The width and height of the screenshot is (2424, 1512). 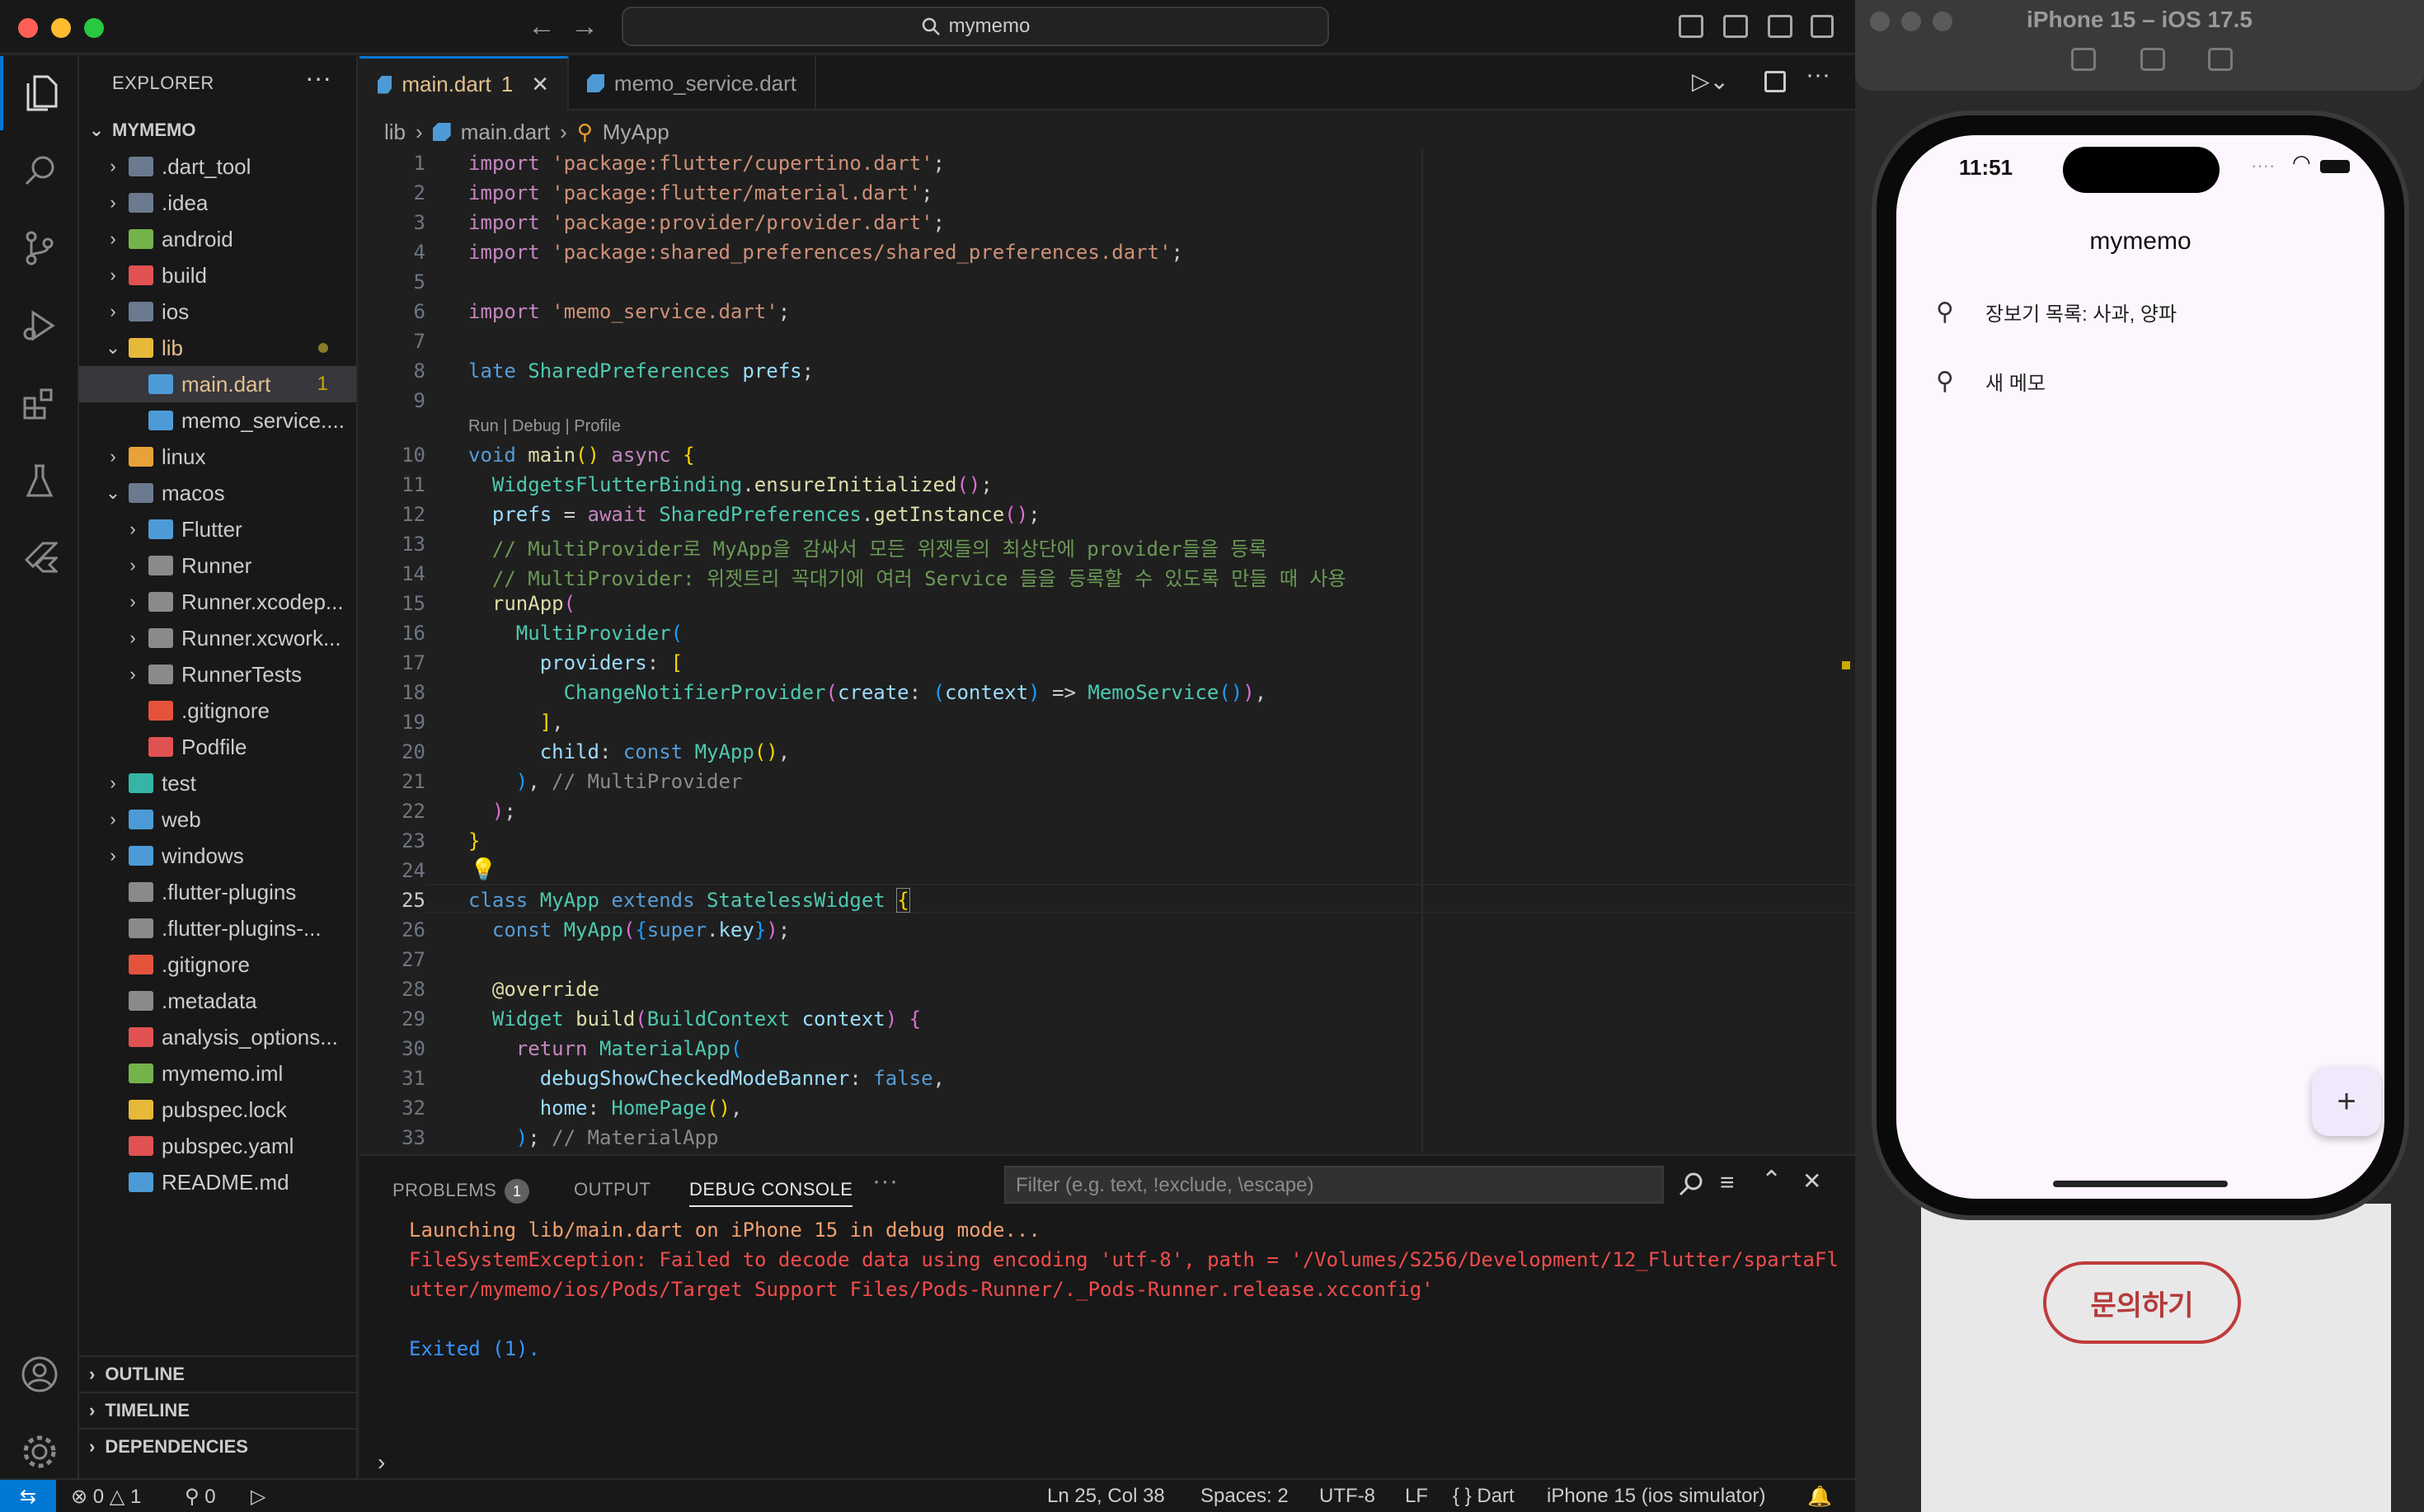 I want to click on screenshot-icon, so click(x=2152, y=60).